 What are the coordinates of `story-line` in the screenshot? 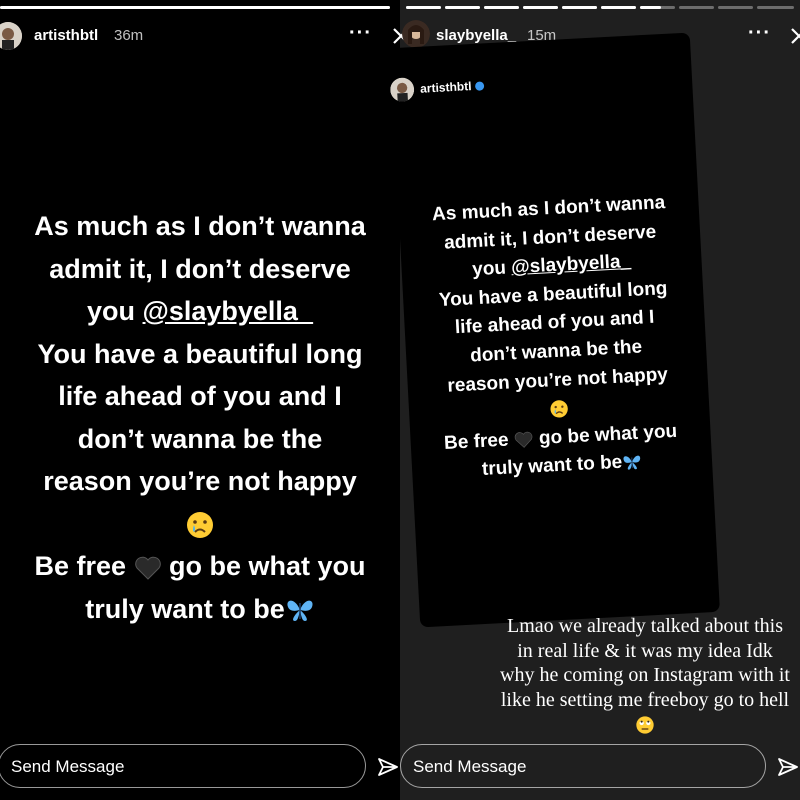 It's located at (200, 524).